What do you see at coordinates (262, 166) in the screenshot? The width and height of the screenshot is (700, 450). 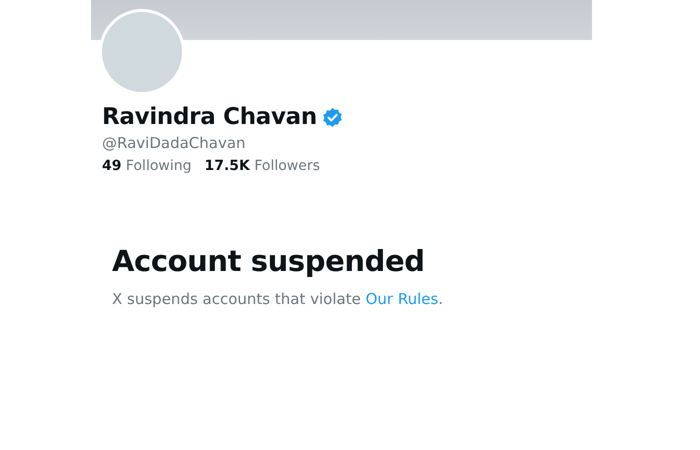 I see `profile-stat: 17.5K Followers` at bounding box center [262, 166].